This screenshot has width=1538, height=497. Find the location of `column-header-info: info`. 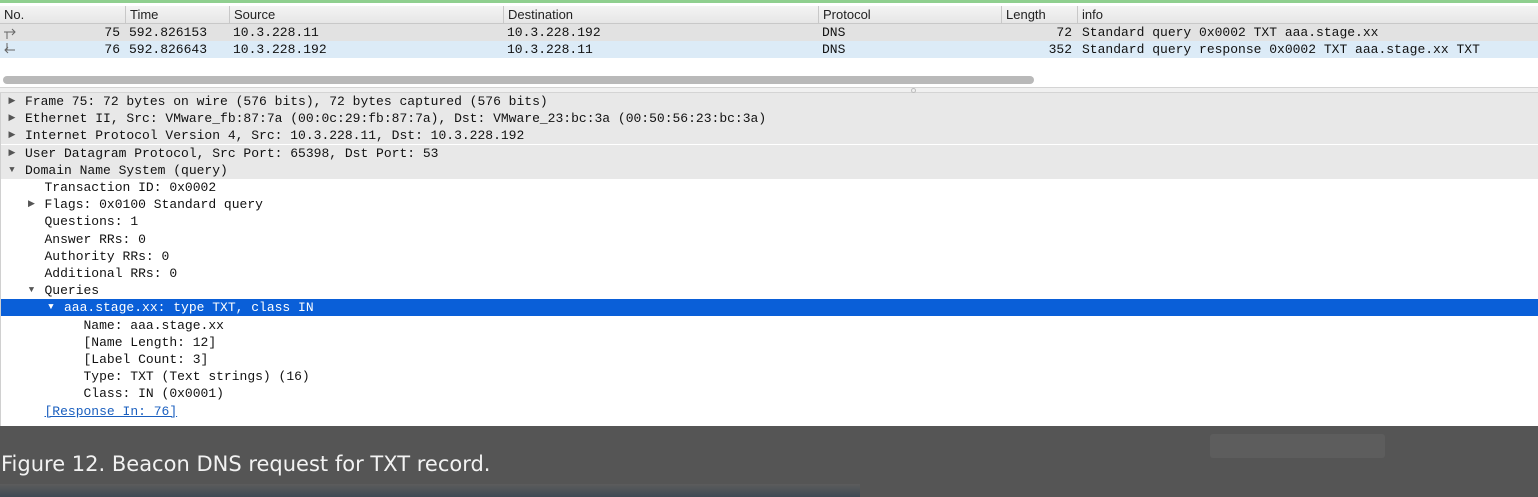

column-header-info: info is located at coordinates (1307, 15).